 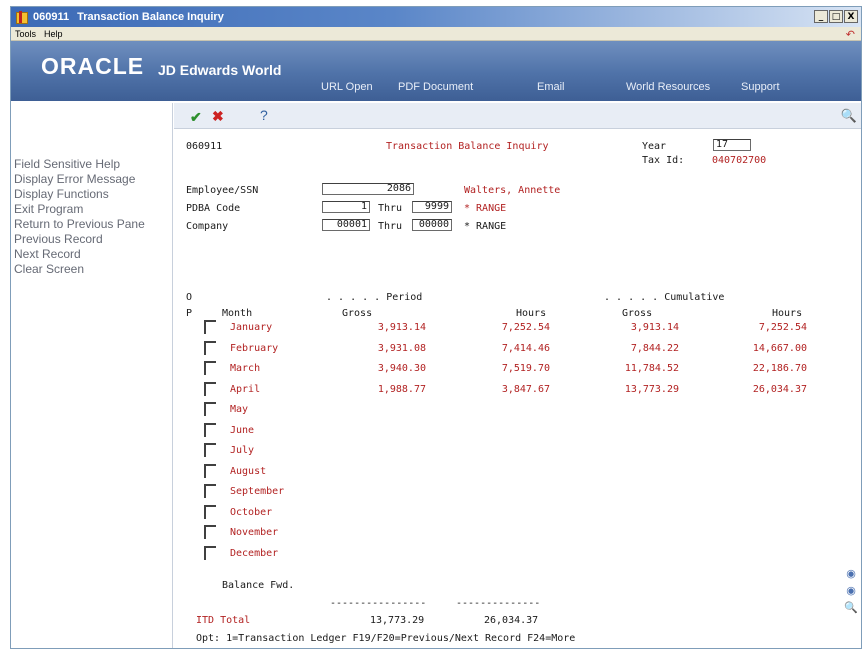 I want to click on check-icon: ✔, so click(x=196, y=117).